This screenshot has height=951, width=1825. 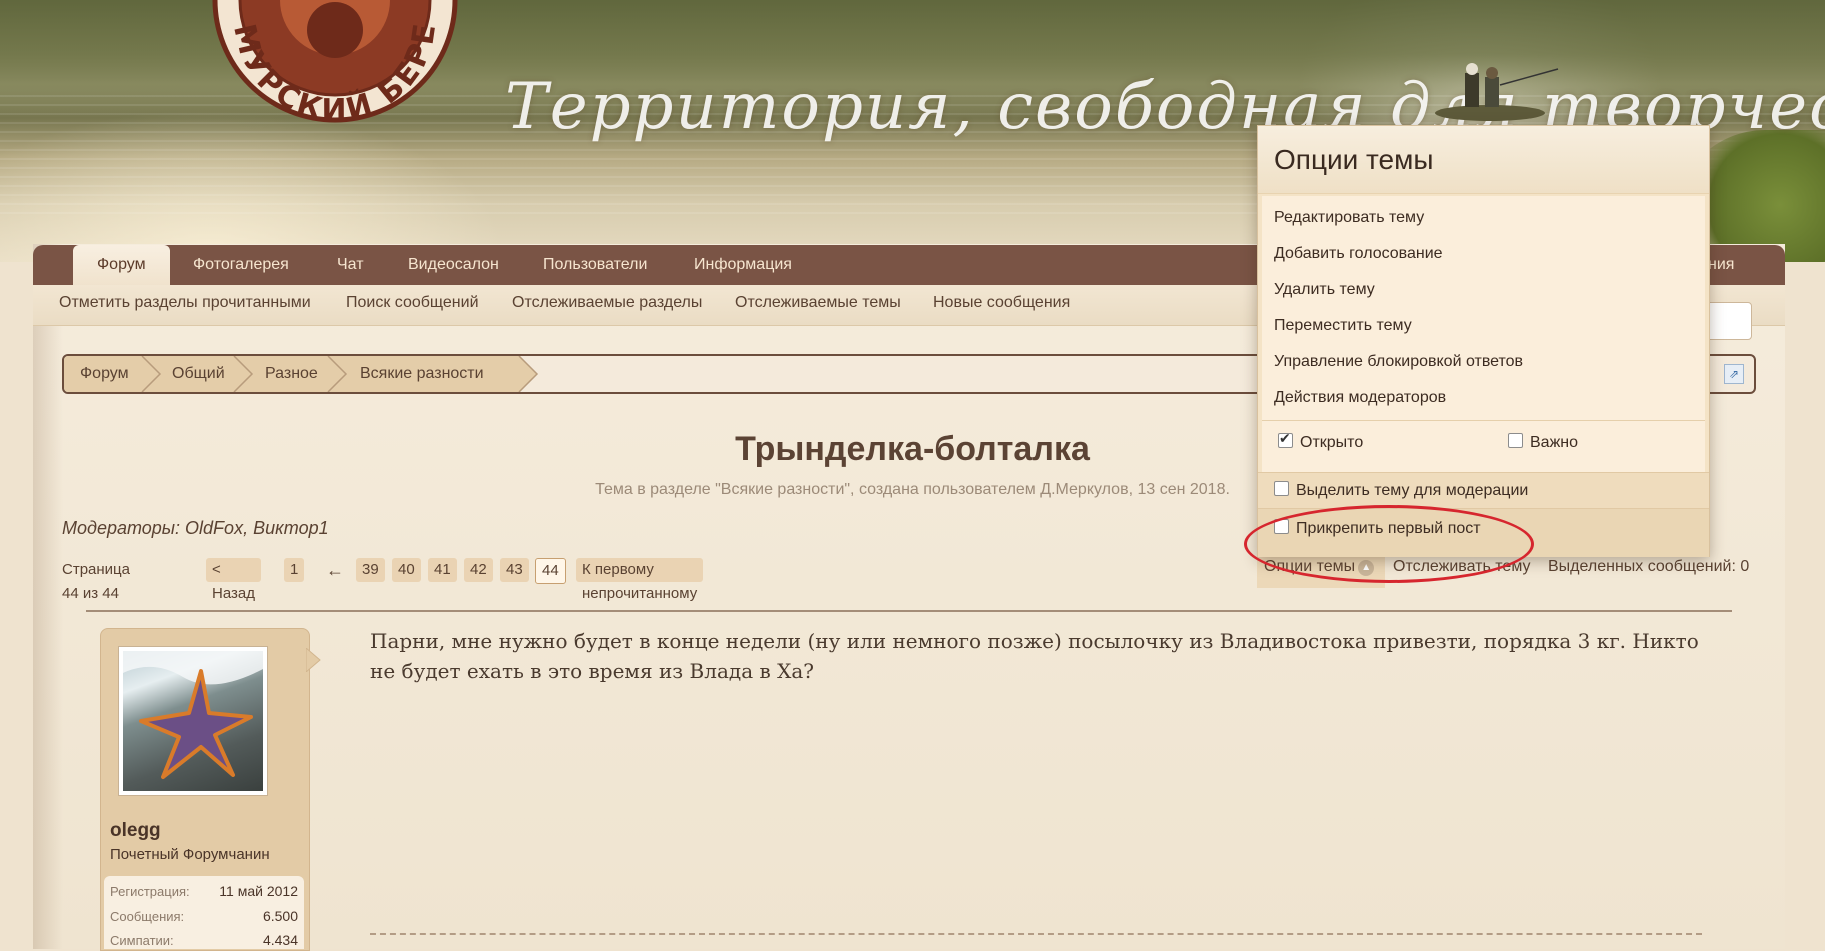 What do you see at coordinates (595, 265) in the screenshot?
I see `tab-users: Пользователи` at bounding box center [595, 265].